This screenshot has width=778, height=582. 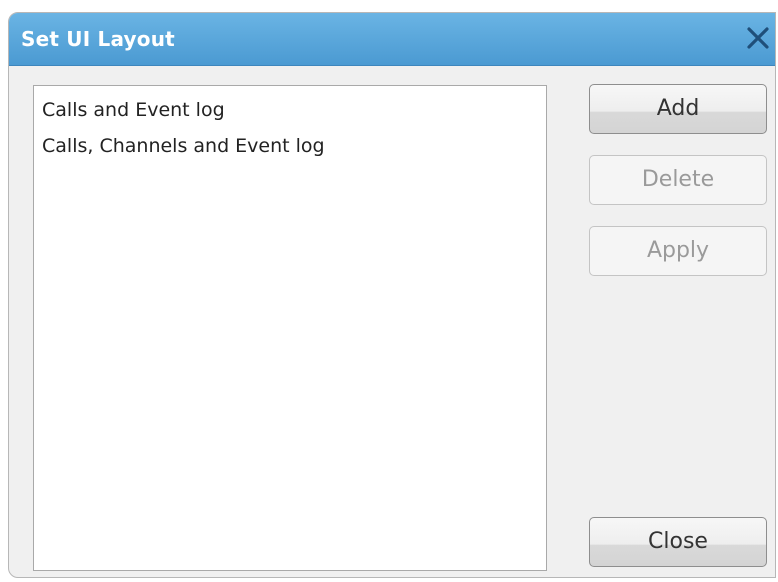 What do you see at coordinates (758, 38) in the screenshot?
I see `close-icon` at bounding box center [758, 38].